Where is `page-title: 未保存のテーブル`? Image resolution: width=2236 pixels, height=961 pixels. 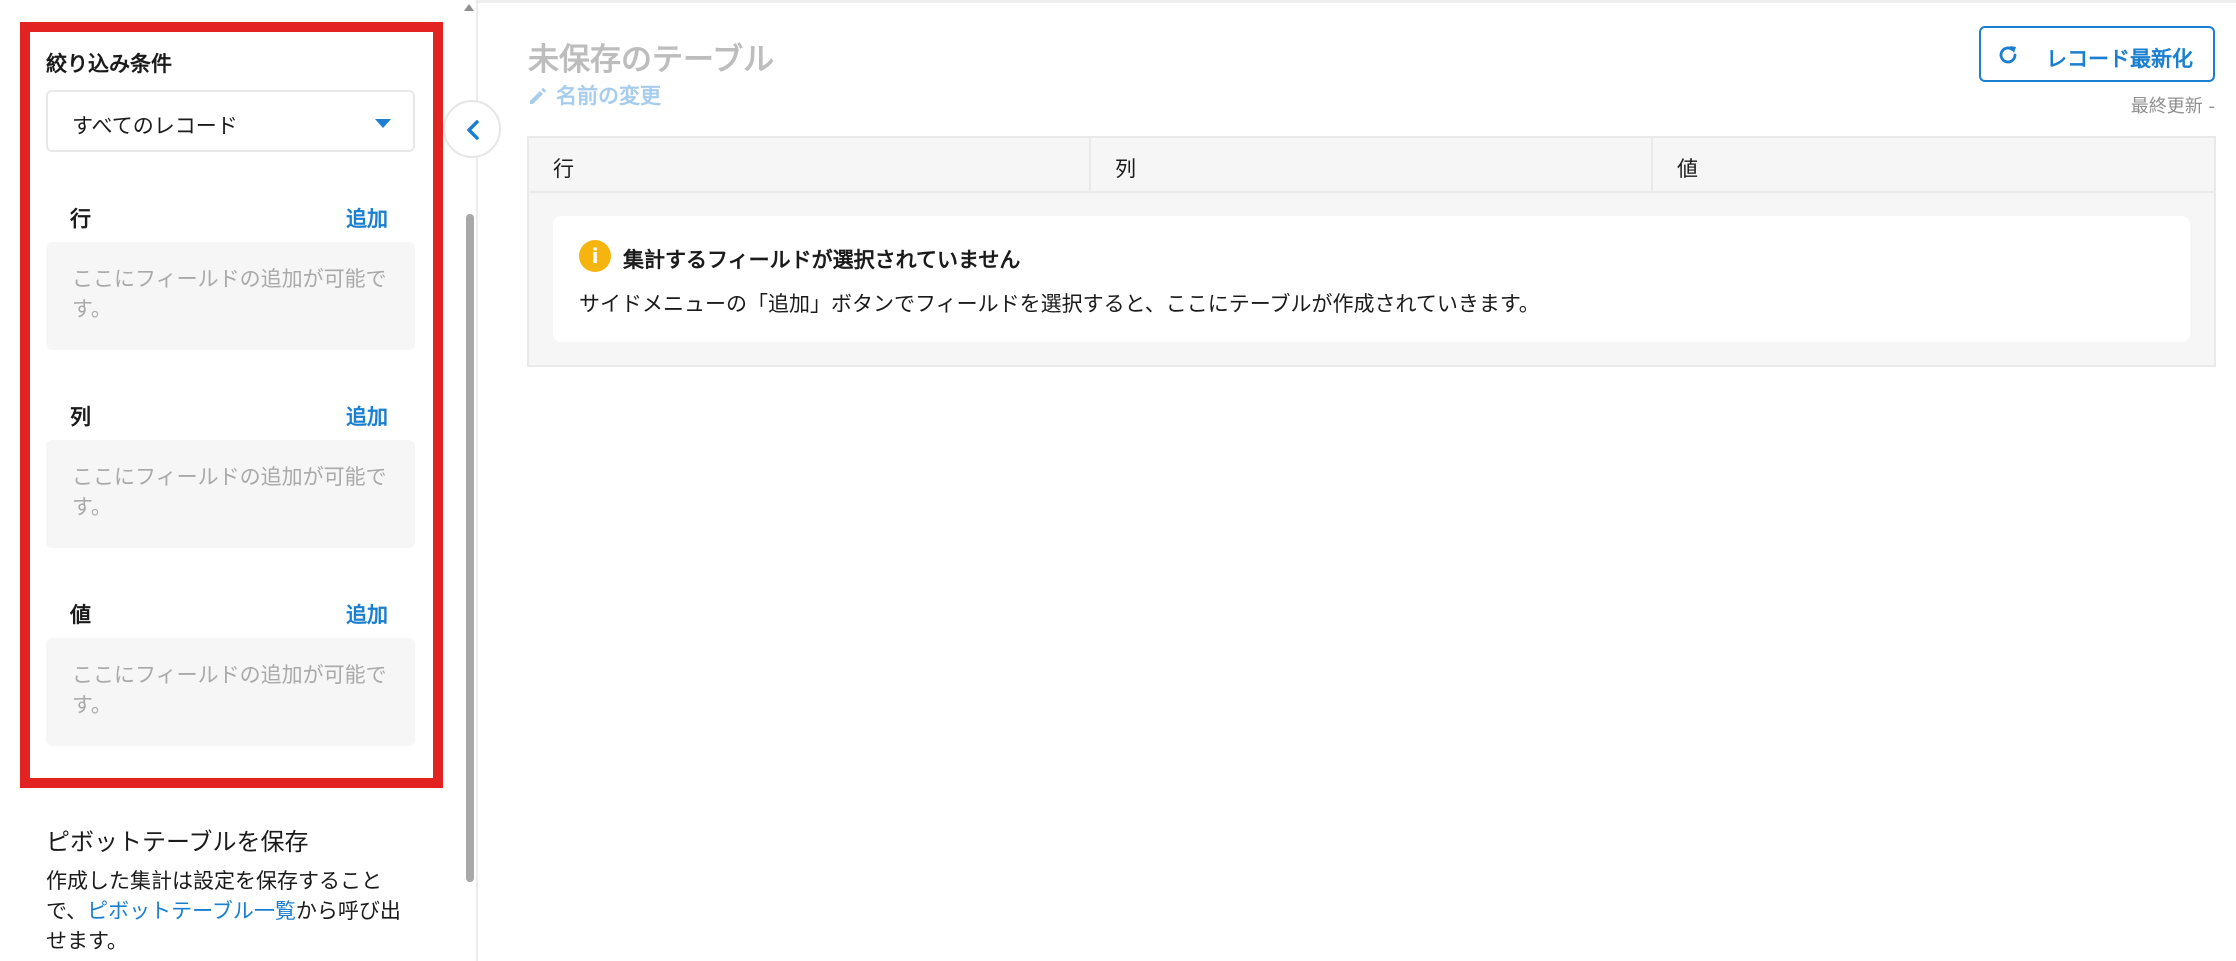
page-title: 未保存のテーブル is located at coordinates (651, 60).